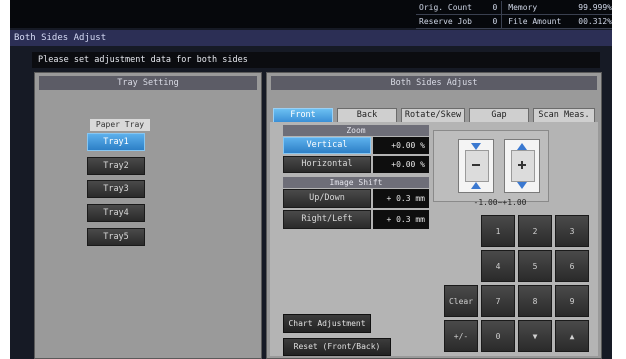  What do you see at coordinates (401, 164) in the screenshot?
I see `horizontal-zoom-value: +0.00 %` at bounding box center [401, 164].